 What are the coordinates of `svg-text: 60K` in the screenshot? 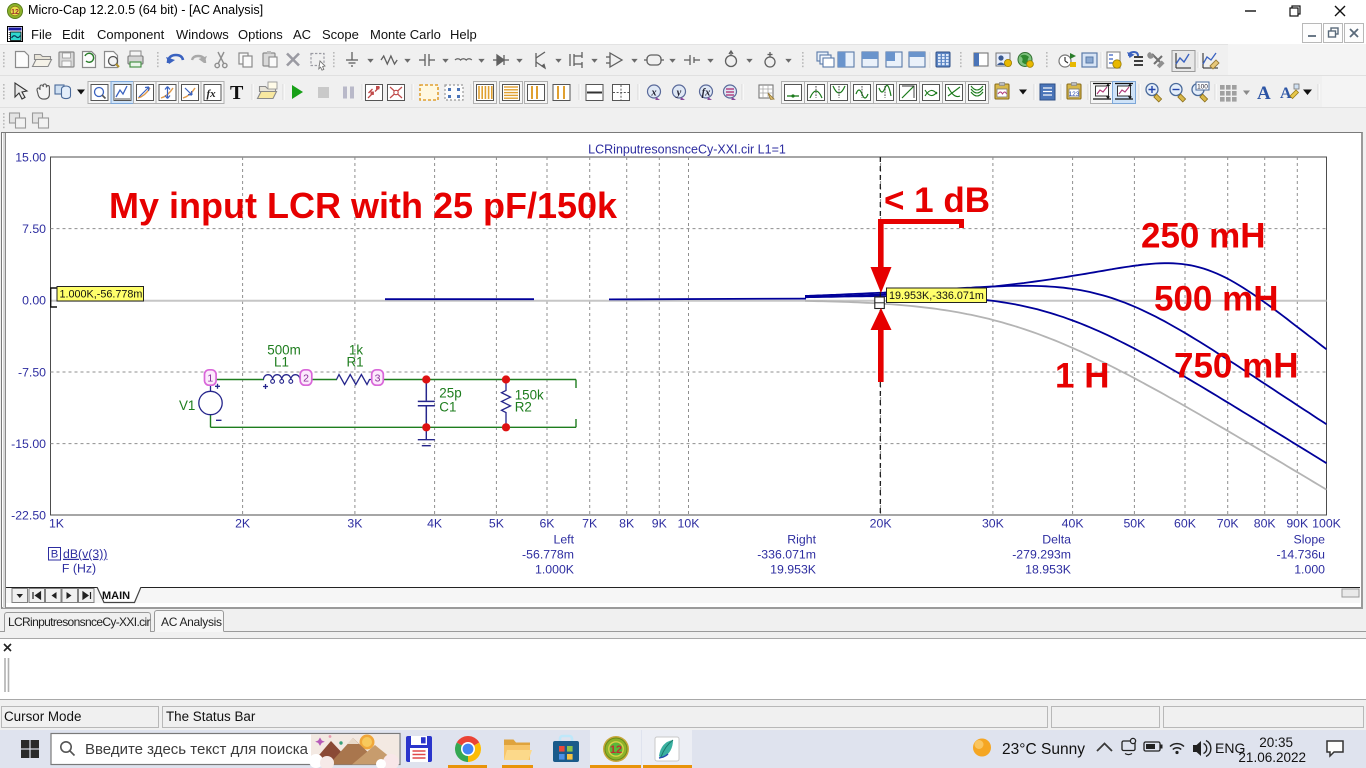 It's located at (1185, 524).